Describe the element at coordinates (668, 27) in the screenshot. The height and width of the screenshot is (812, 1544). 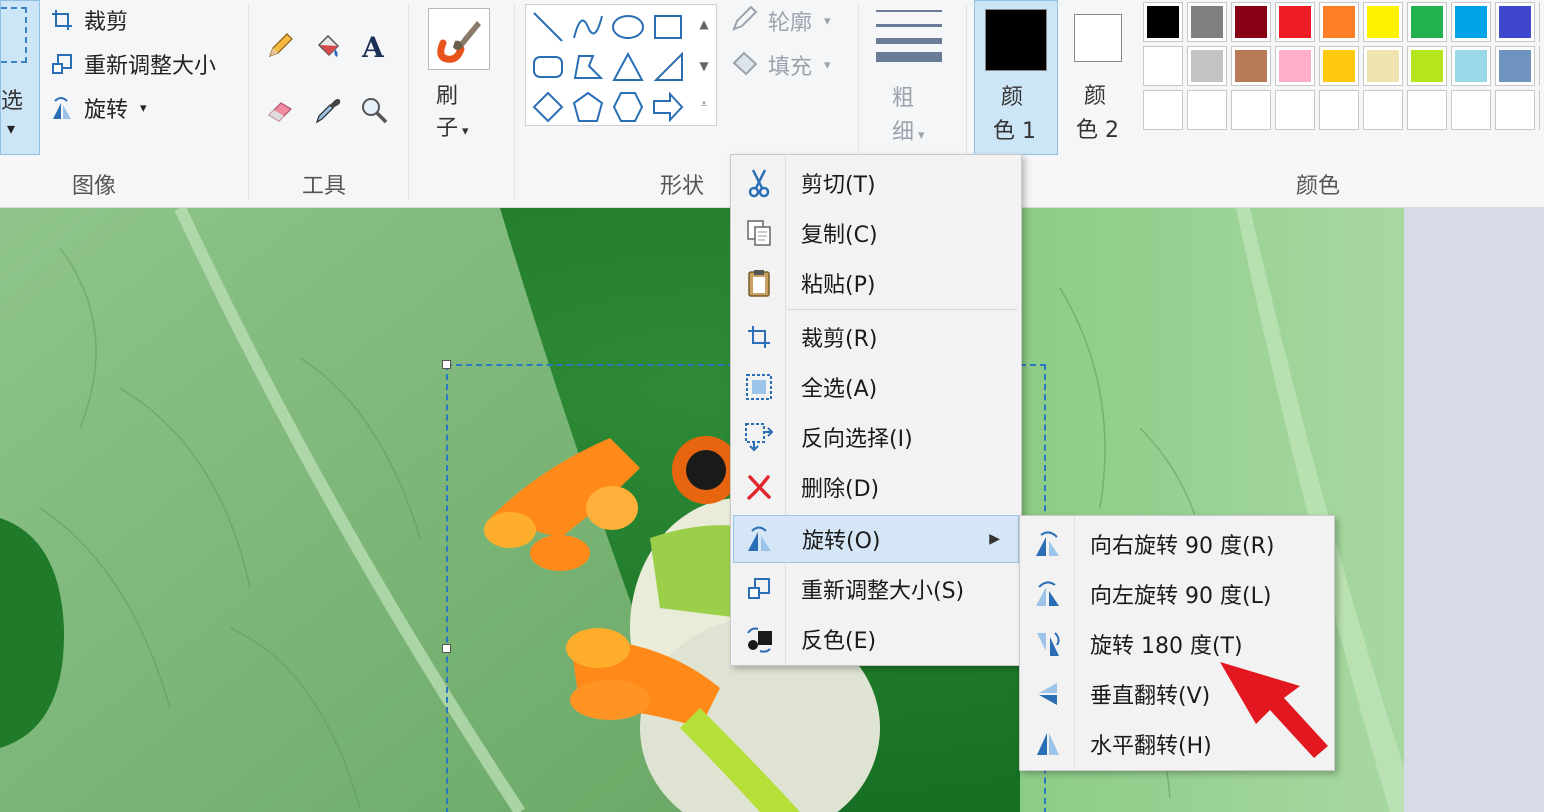
I see `rectangle-shape-icon` at that location.